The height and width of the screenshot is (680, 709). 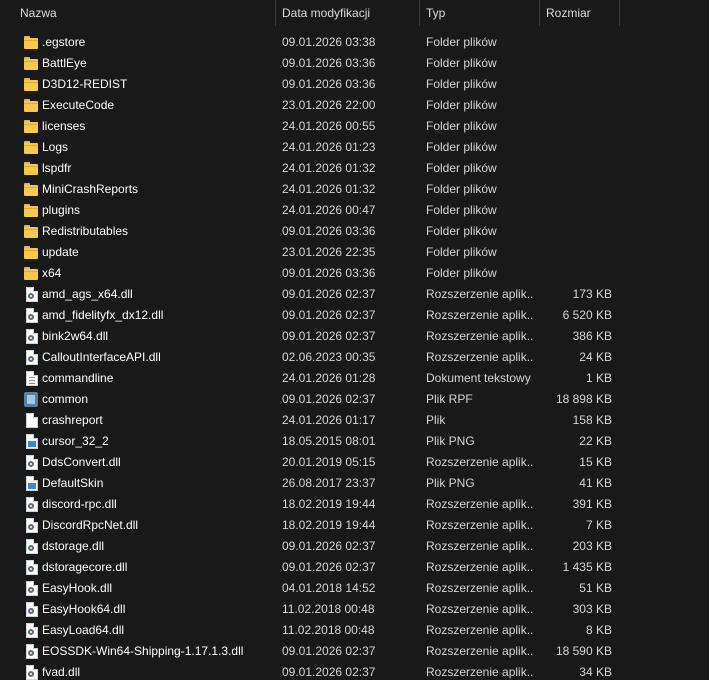 I want to click on file-size: 18 590 KB, so click(x=583, y=651).